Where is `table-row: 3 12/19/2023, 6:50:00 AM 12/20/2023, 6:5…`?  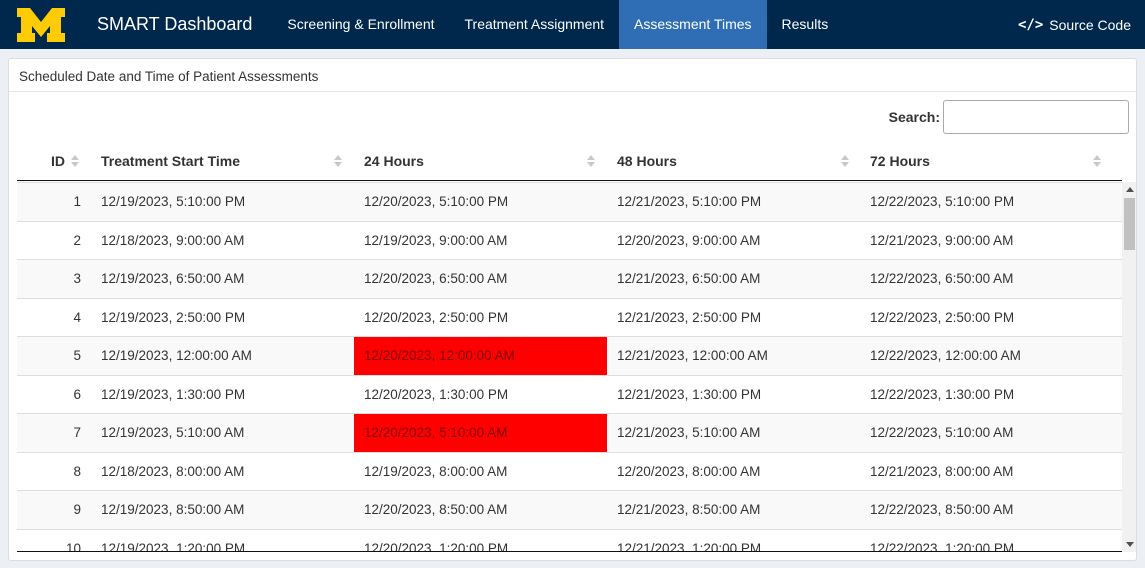 table-row: 3 12/19/2023, 6:50:00 AM 12/20/2023, 6:5… is located at coordinates (569, 278).